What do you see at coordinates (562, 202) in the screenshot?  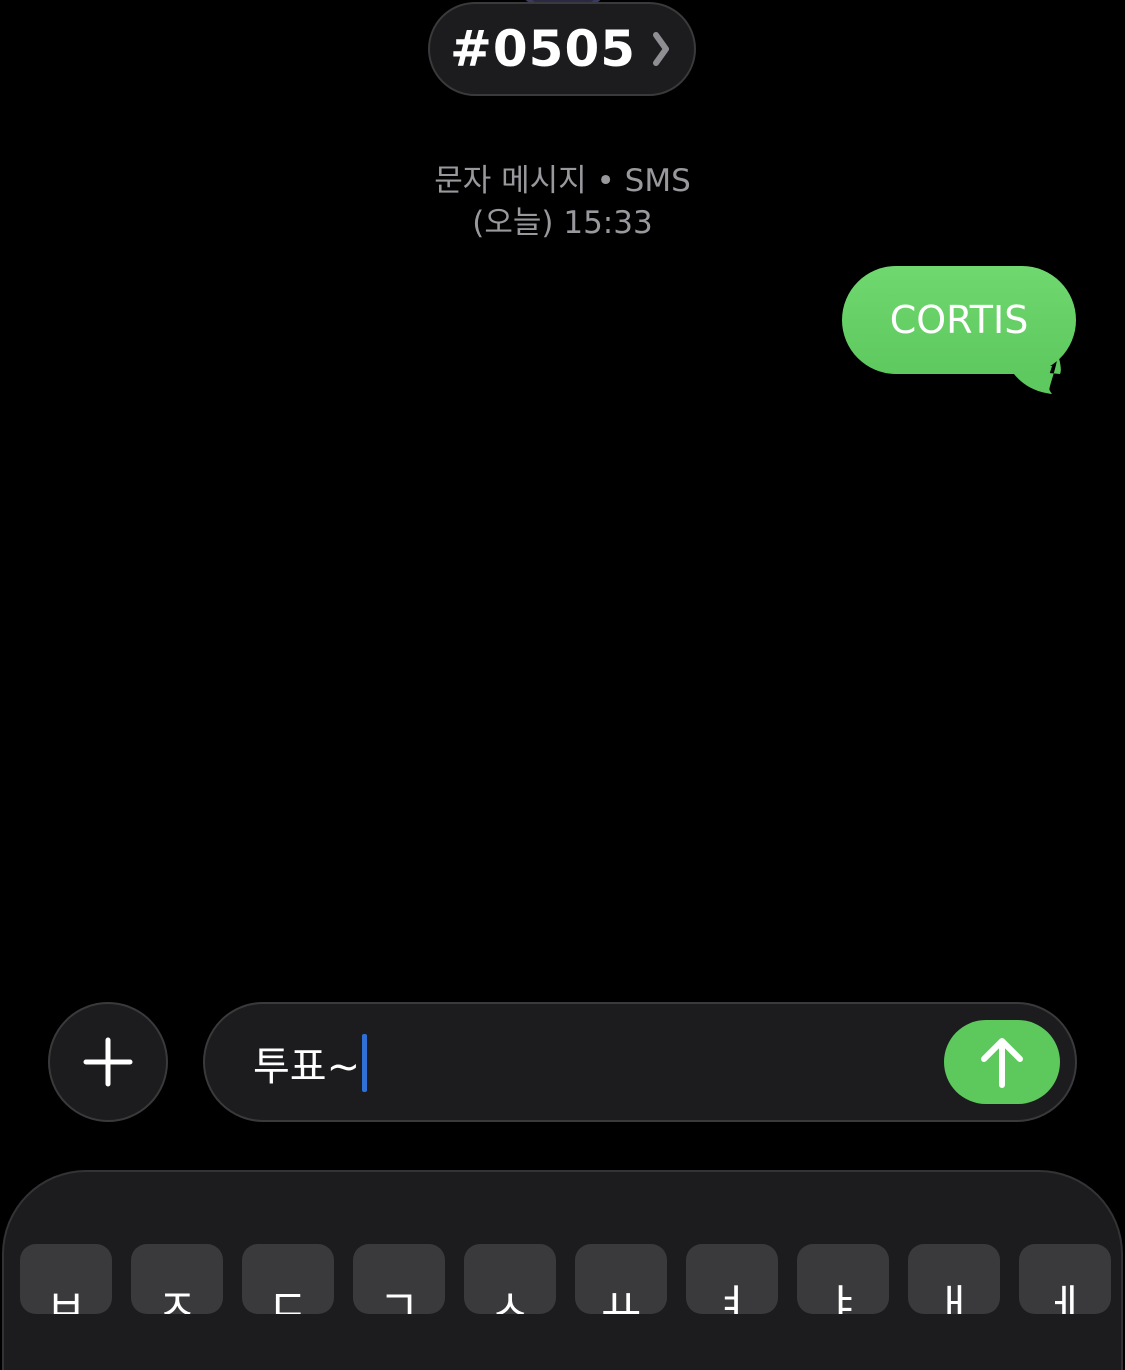 I see `conversation-timestamp: 문자 메시지 • SMS (오늘) 15:33` at bounding box center [562, 202].